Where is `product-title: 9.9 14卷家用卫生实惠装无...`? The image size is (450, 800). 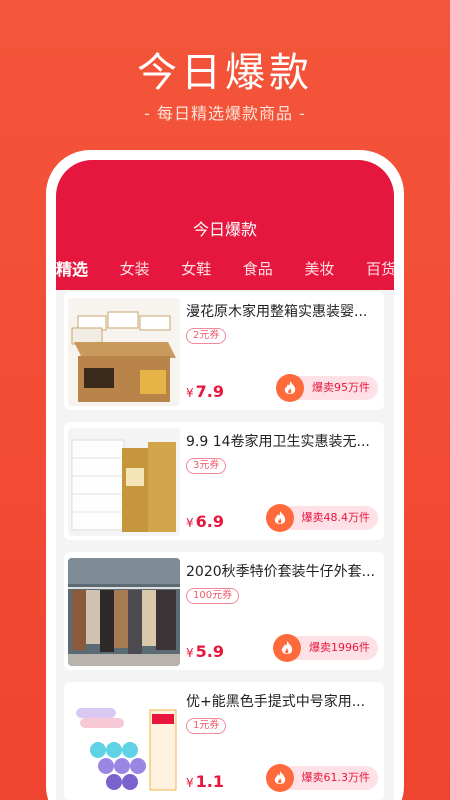 product-title: 9.9 14卷家用卫生实惠装无... is located at coordinates (282, 441).